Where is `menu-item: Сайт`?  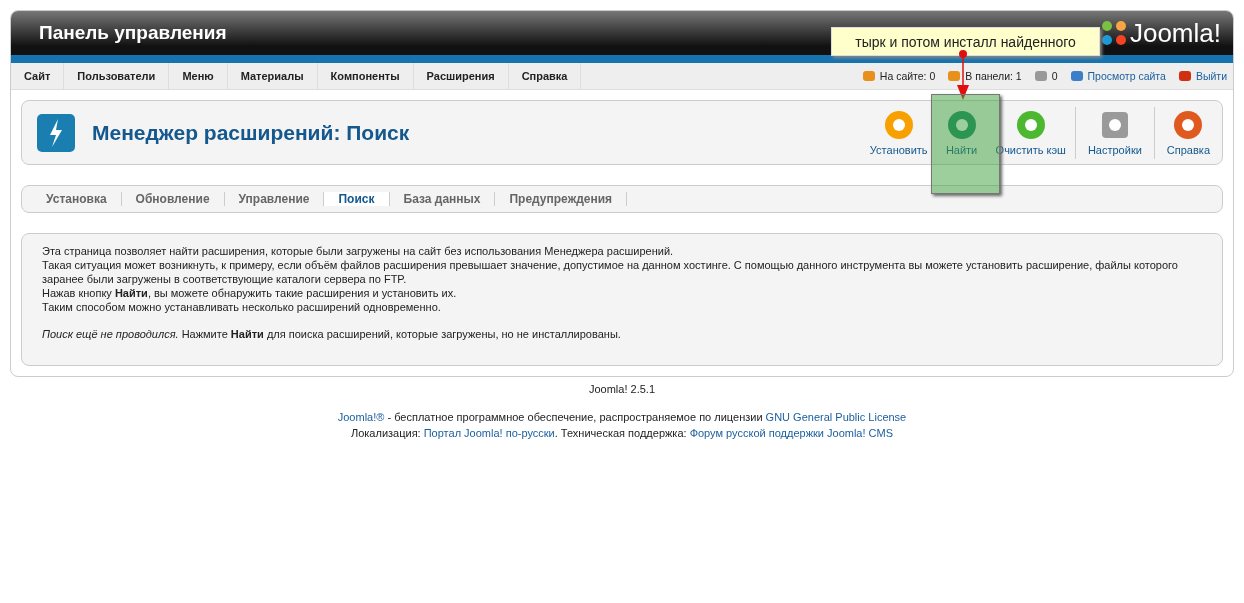
menu-item: Сайт is located at coordinates (38, 76).